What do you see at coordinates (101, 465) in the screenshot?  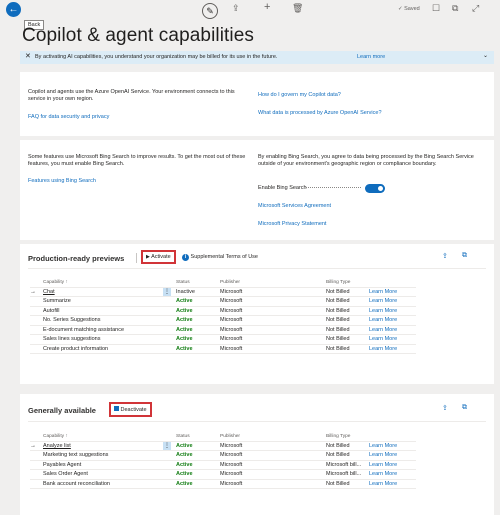 I see `capability-cell: Payables Agent` at bounding box center [101, 465].